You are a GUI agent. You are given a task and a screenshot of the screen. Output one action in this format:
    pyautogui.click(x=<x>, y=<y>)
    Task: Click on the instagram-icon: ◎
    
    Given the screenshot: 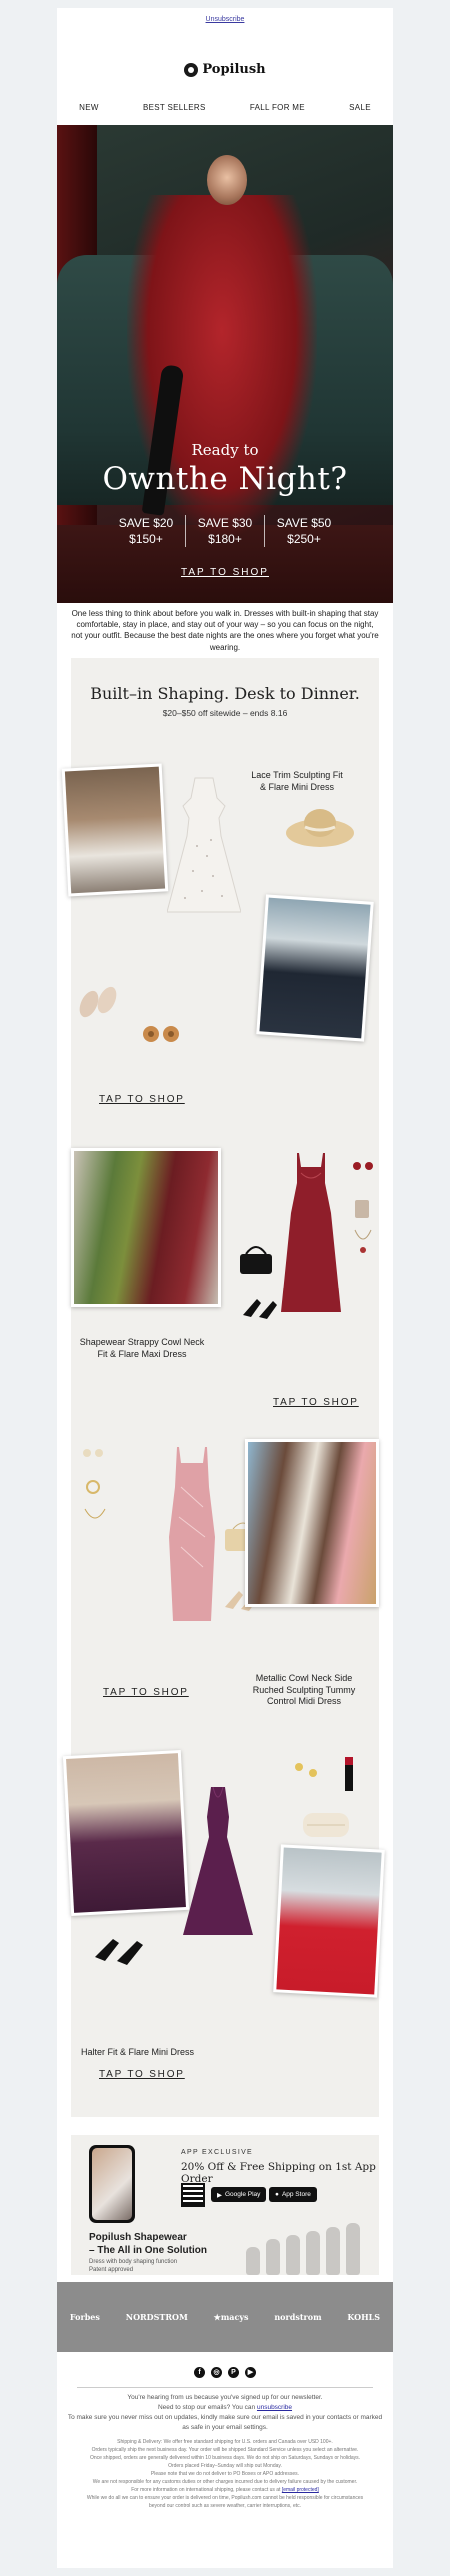 What is the action you would take?
    pyautogui.click(x=216, y=2372)
    